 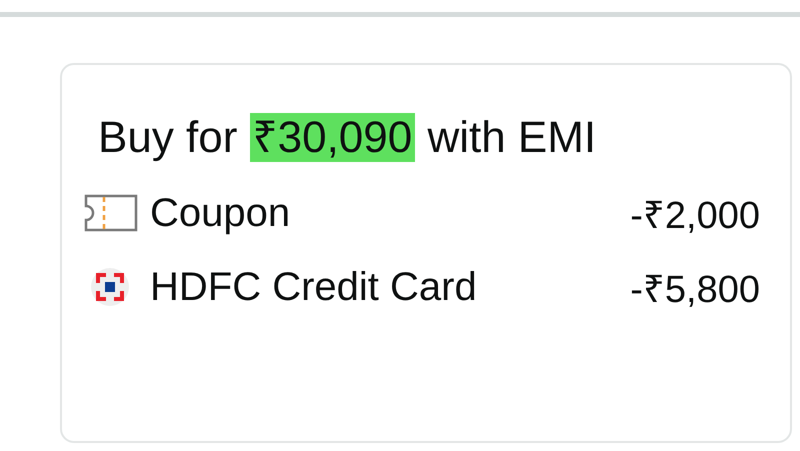 I want to click on discount-amount: -₹2,000, so click(x=695, y=216).